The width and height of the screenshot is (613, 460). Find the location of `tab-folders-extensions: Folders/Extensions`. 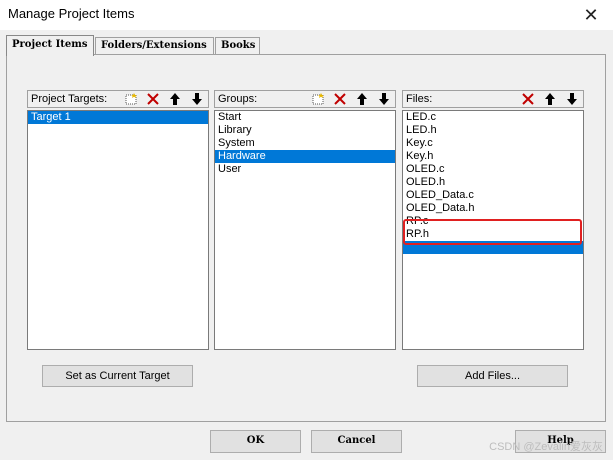

tab-folders-extensions: Folders/Extensions is located at coordinates (154, 45).